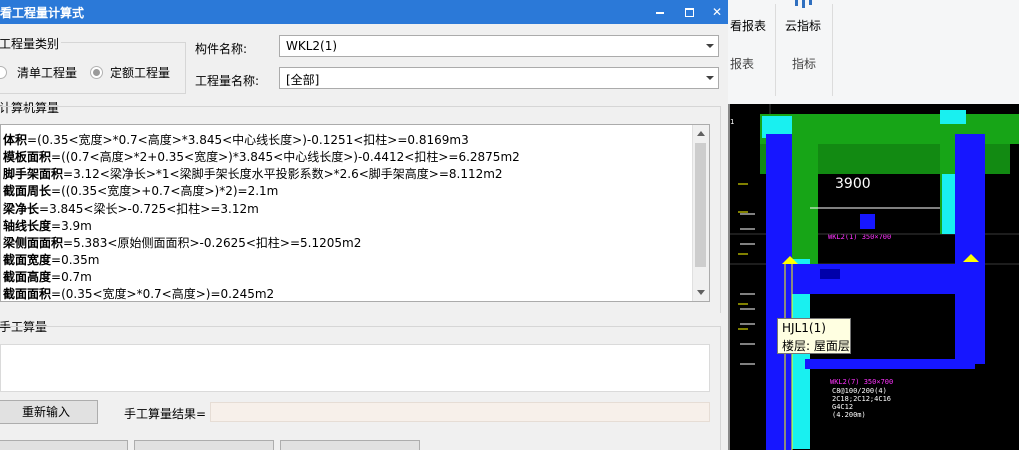  I want to click on maximize-icon, so click(689, 12).